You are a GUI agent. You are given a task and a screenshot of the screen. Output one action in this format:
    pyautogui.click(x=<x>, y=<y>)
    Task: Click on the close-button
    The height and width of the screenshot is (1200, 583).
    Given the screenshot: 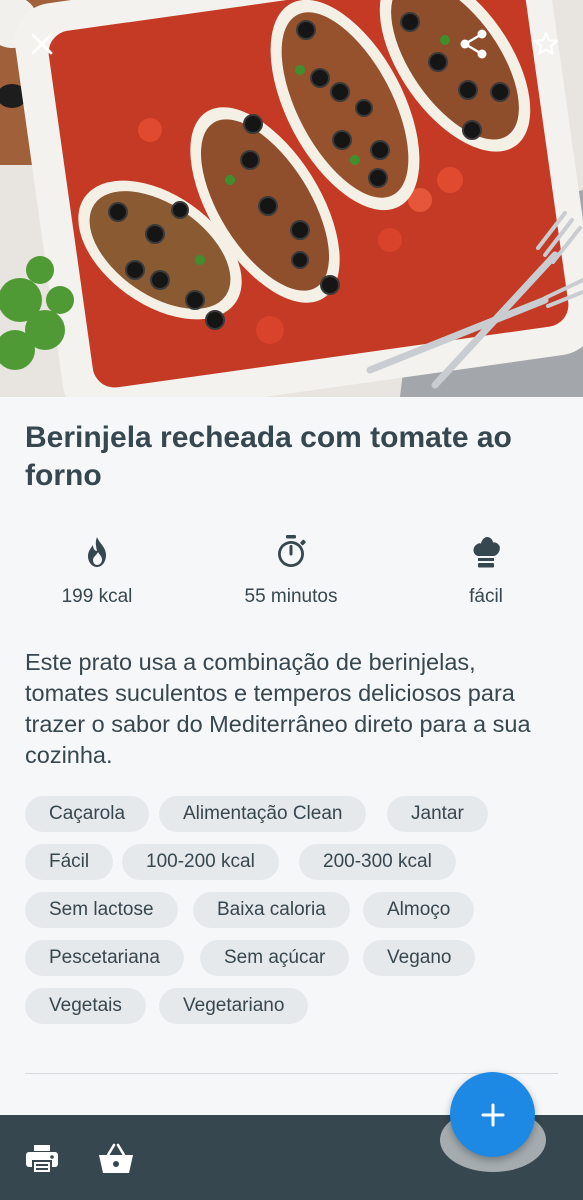 What is the action you would take?
    pyautogui.click(x=42, y=44)
    